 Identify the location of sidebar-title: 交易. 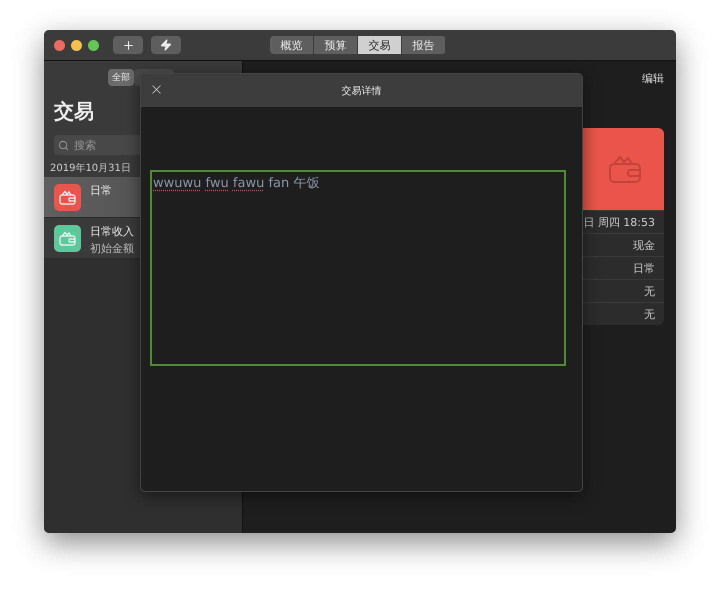
(74, 111).